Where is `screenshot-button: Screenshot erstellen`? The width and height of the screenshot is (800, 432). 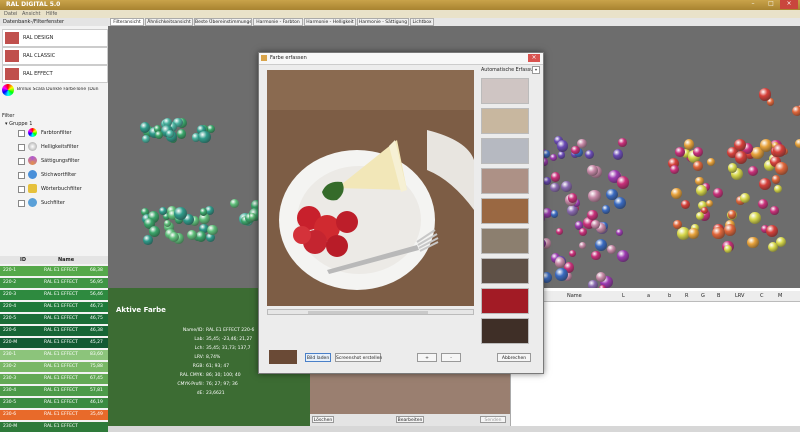 screenshot-button: Screenshot erstellen is located at coordinates (358, 357).